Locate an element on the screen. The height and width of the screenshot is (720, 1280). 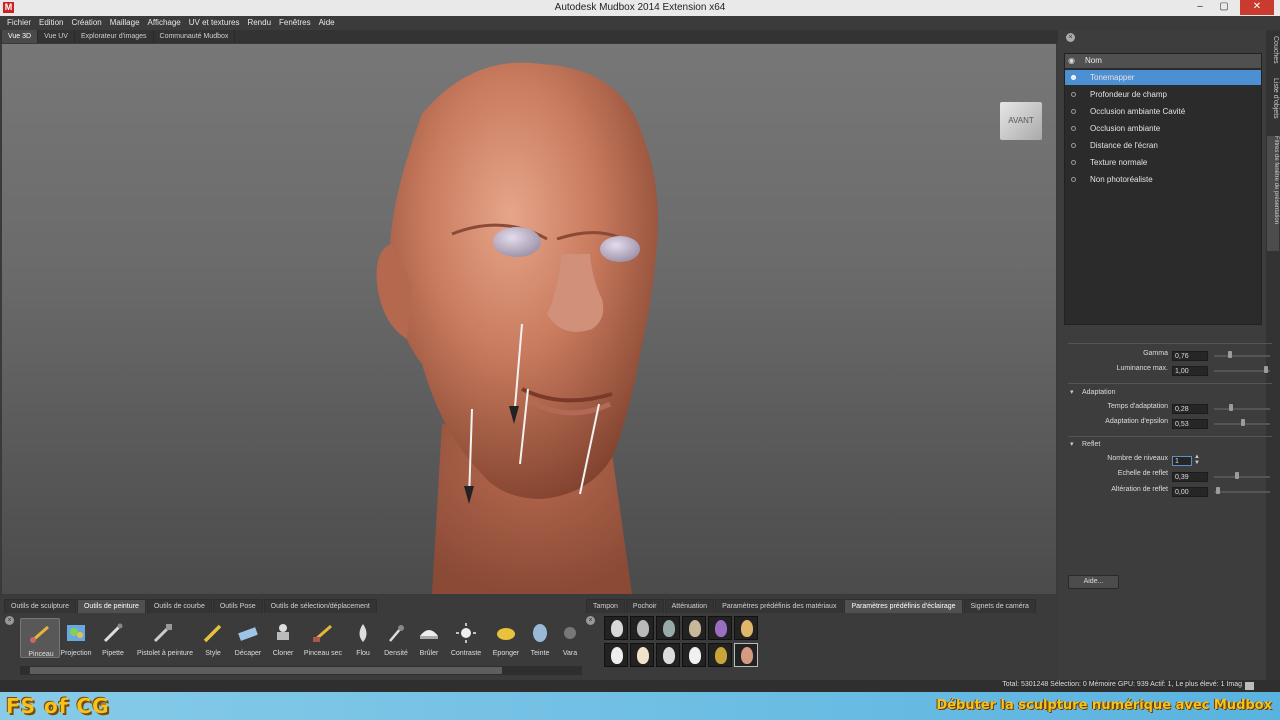
filter-item-tonemapper: Tonemapper is located at coordinates (1163, 77).